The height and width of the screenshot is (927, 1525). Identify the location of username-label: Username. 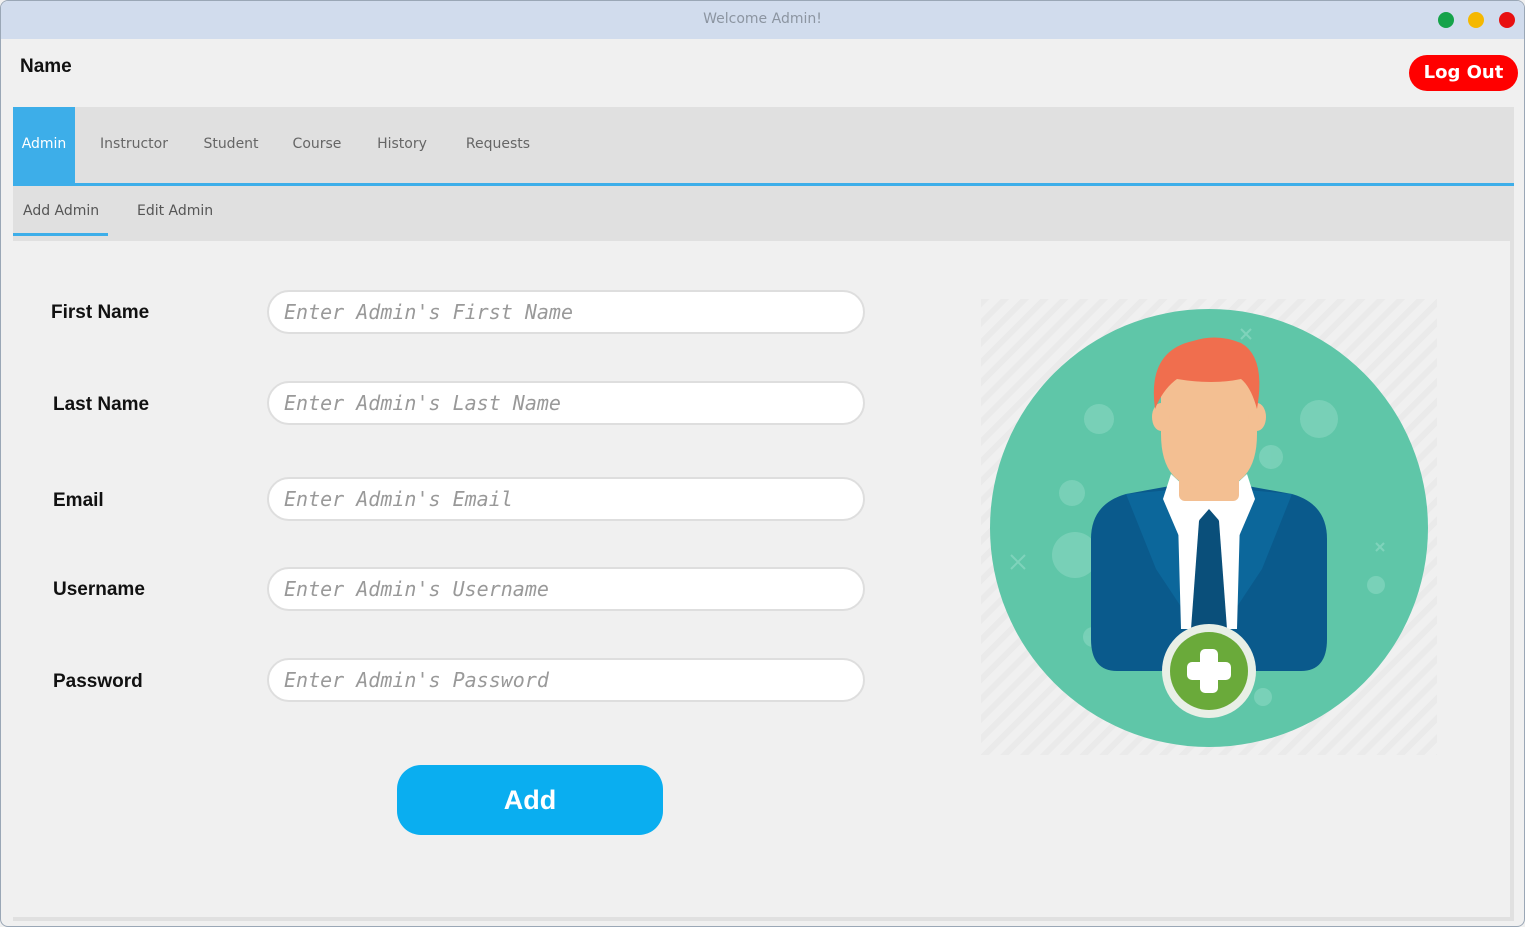
(99, 589).